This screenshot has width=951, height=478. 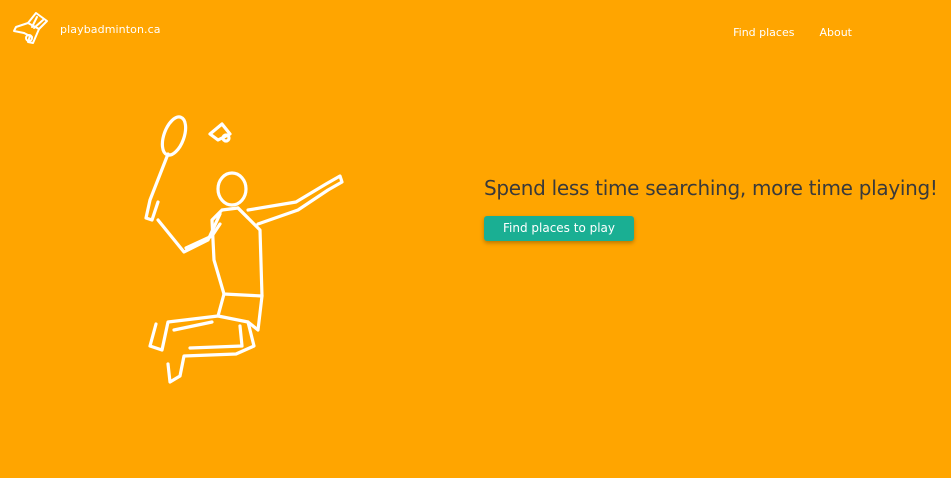 What do you see at coordinates (559, 228) in the screenshot?
I see `find-places-button: Find places to play` at bounding box center [559, 228].